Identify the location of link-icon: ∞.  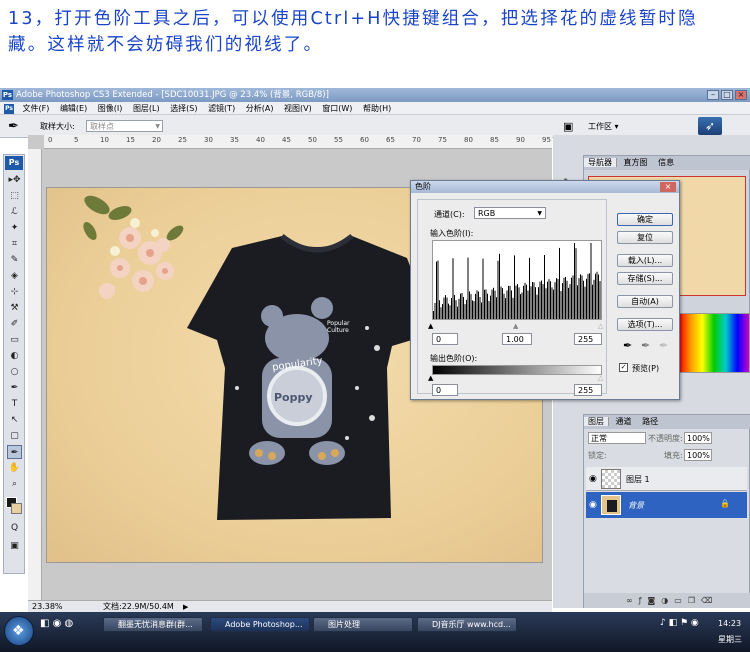
(632, 600).